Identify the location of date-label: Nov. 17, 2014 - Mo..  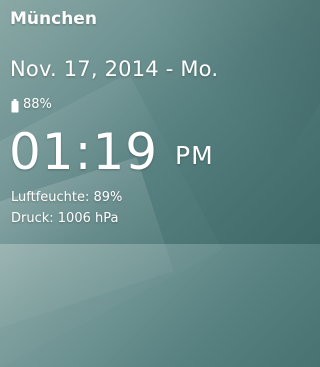
(114, 69).